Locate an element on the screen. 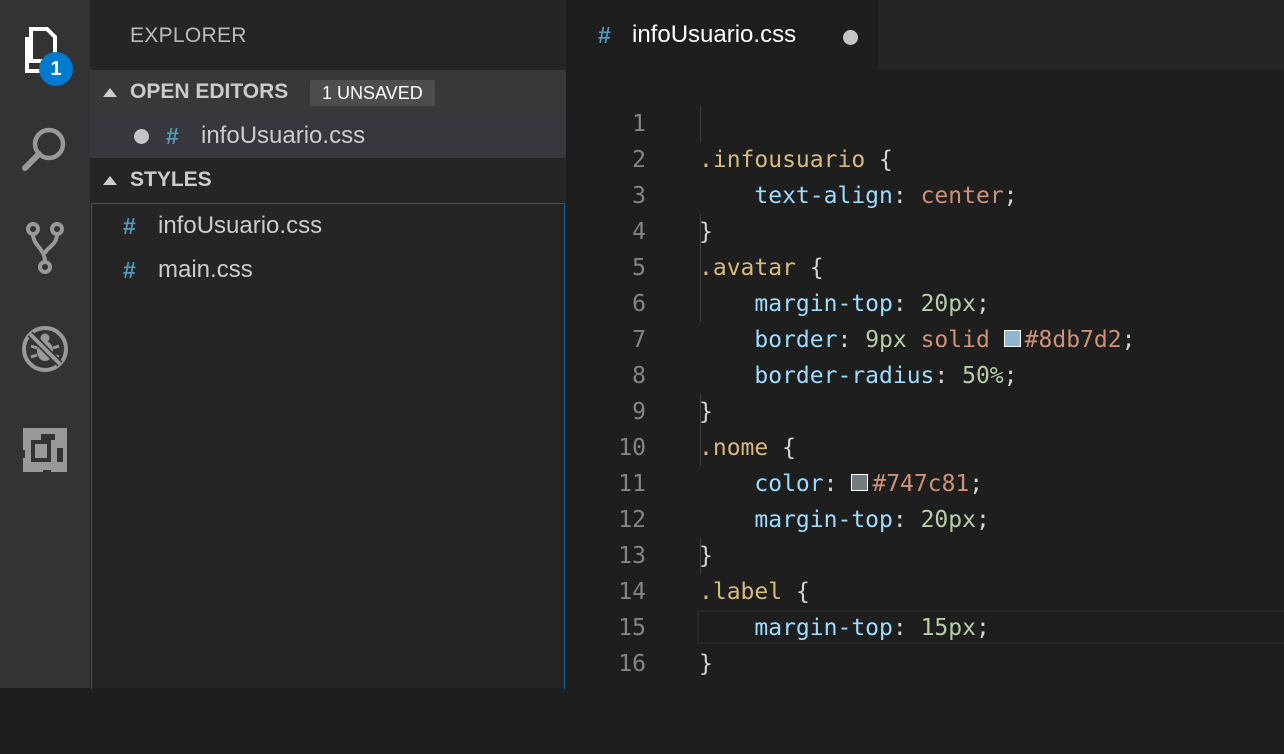 The image size is (1284, 754). open-editors-header: OPEN EDITORS 1 UNSAVED is located at coordinates (328, 92).